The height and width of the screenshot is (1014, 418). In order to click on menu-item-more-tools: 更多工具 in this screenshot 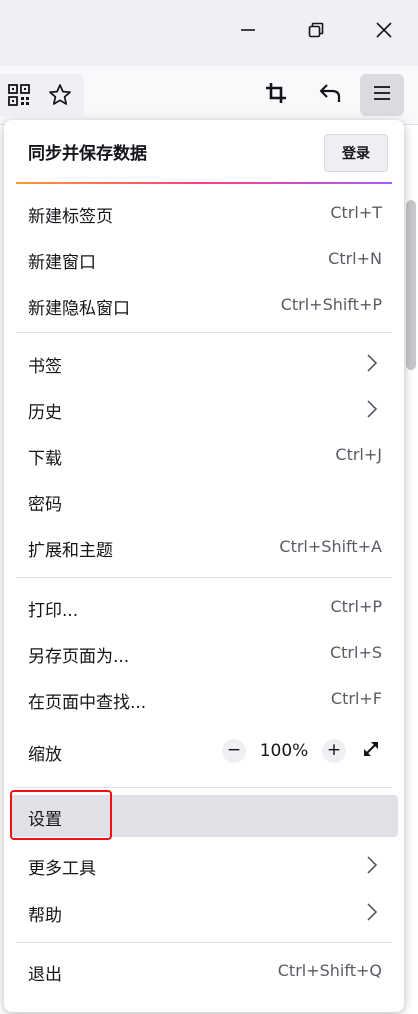, I will do `click(204, 865)`.